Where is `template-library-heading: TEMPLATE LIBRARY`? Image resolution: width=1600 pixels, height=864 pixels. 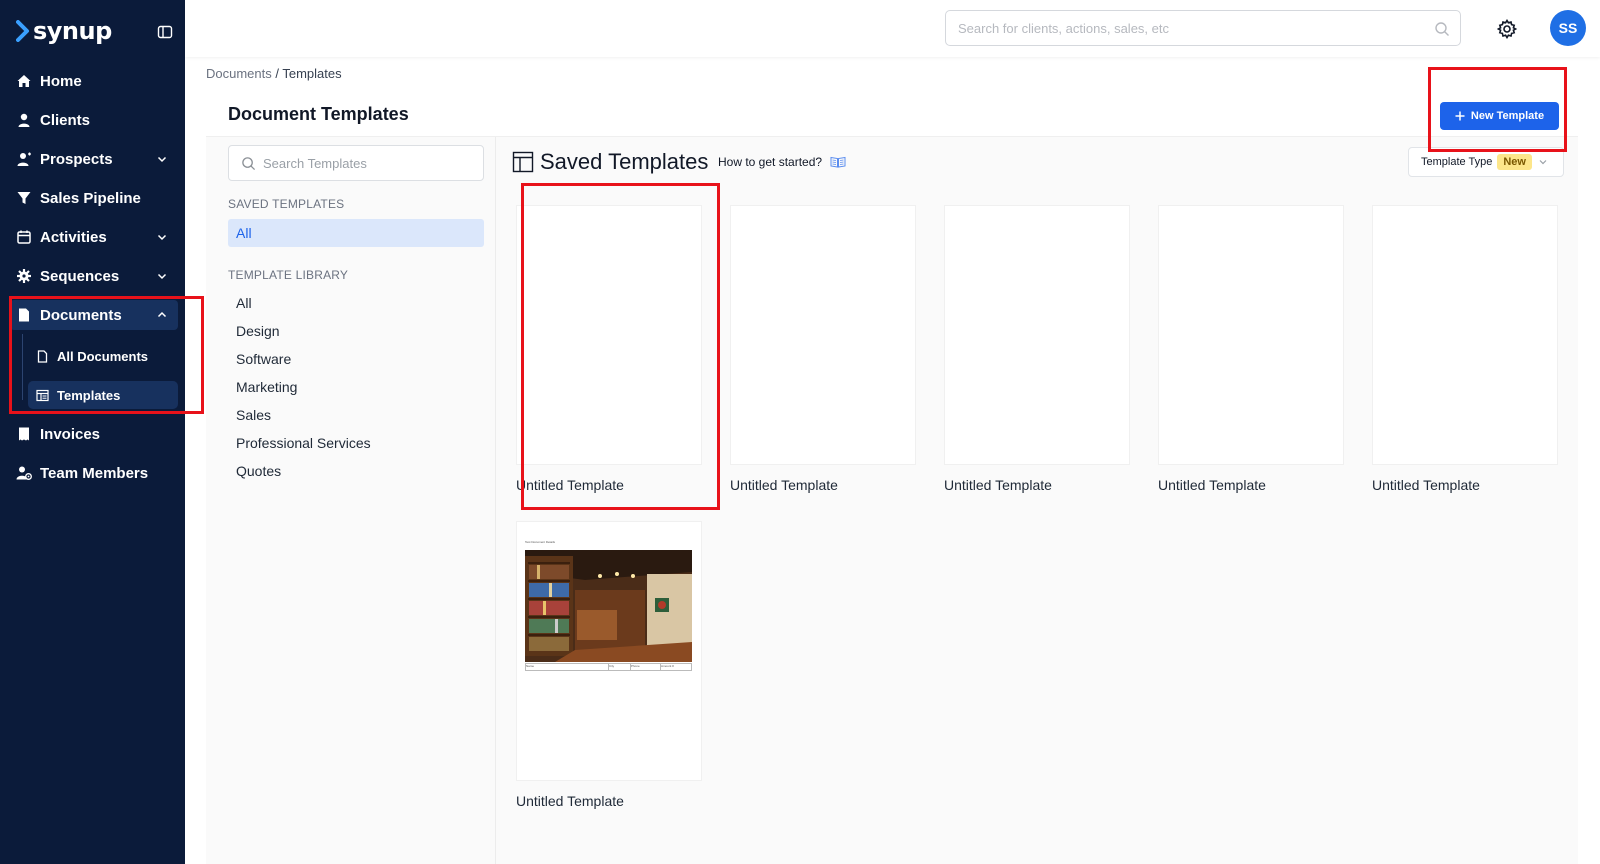
template-library-heading: TEMPLATE LIBRARY is located at coordinates (288, 275).